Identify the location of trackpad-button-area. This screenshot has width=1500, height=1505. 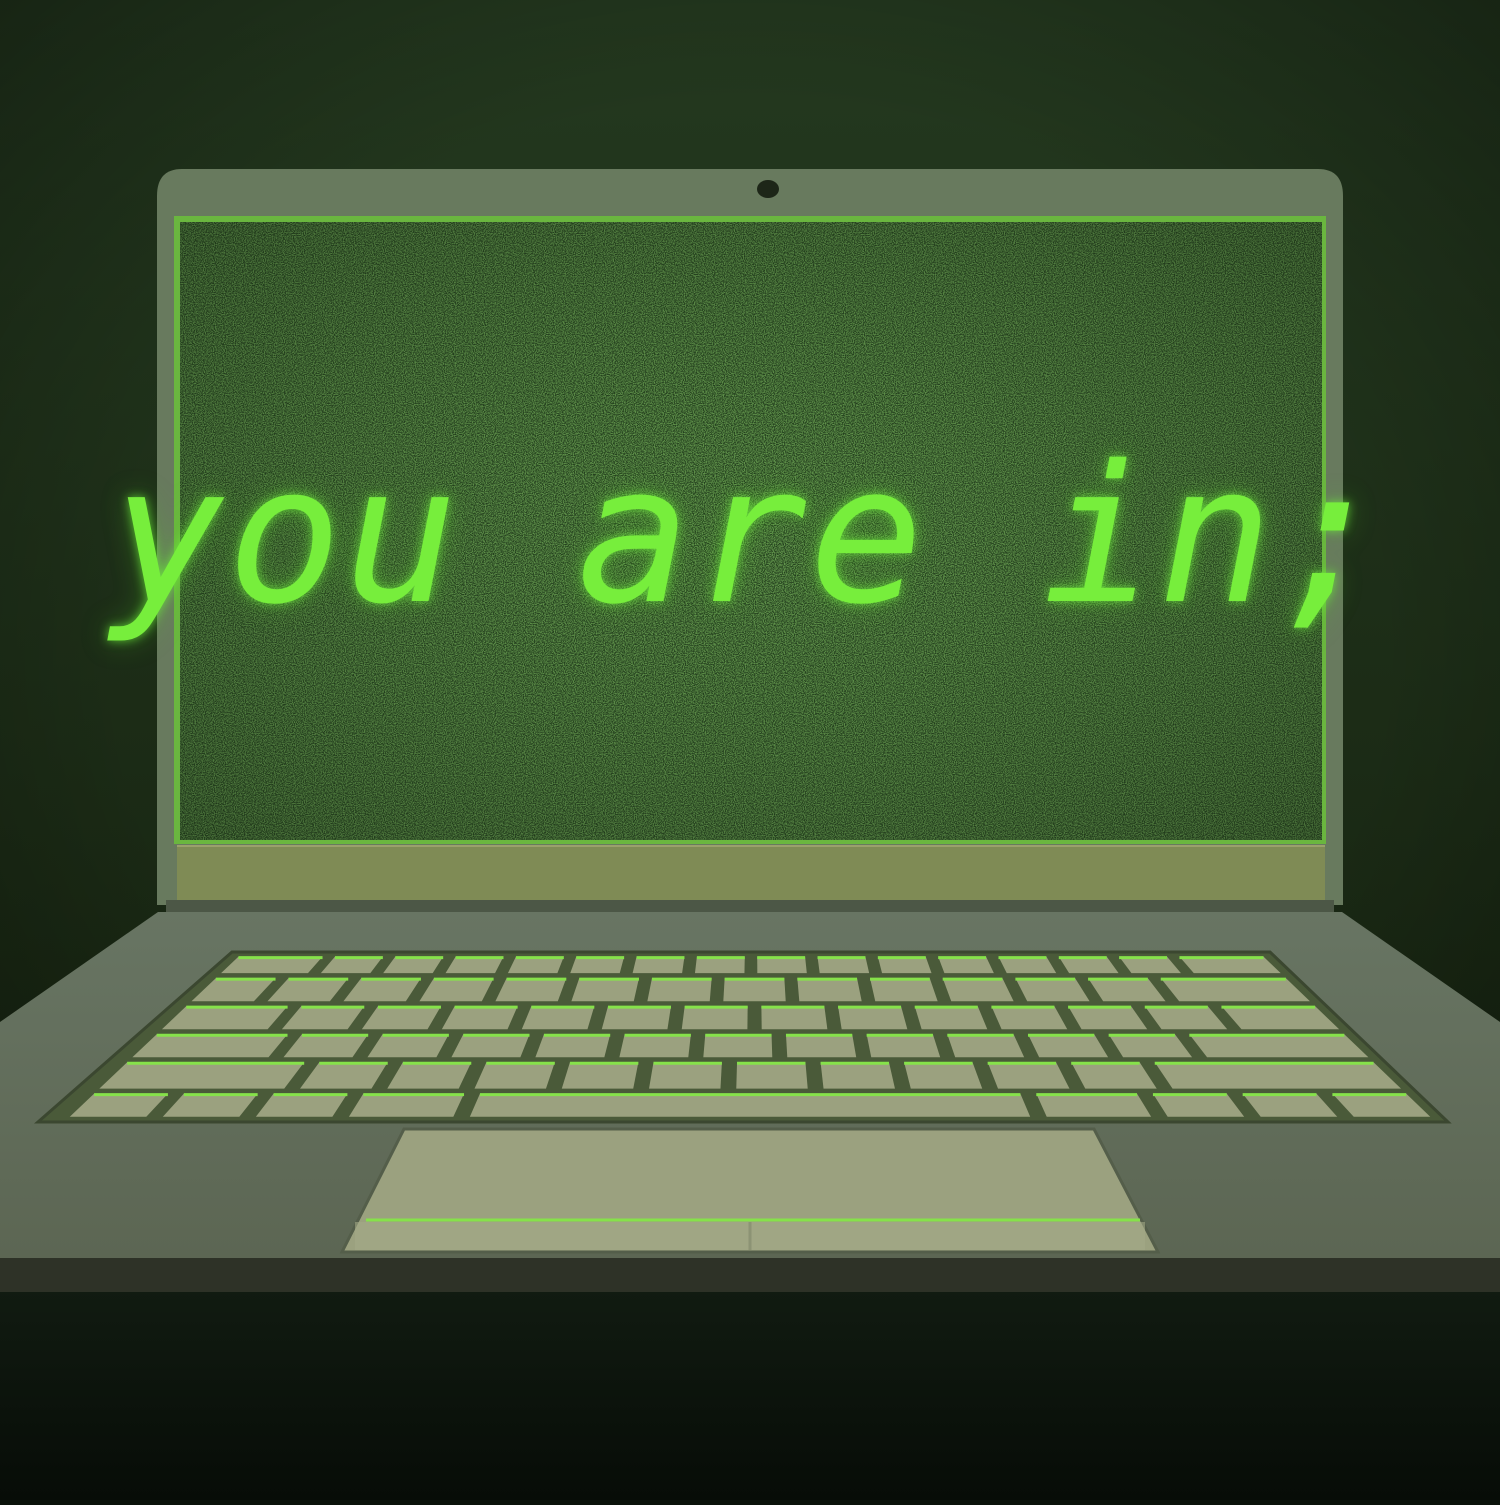
(750, 1236).